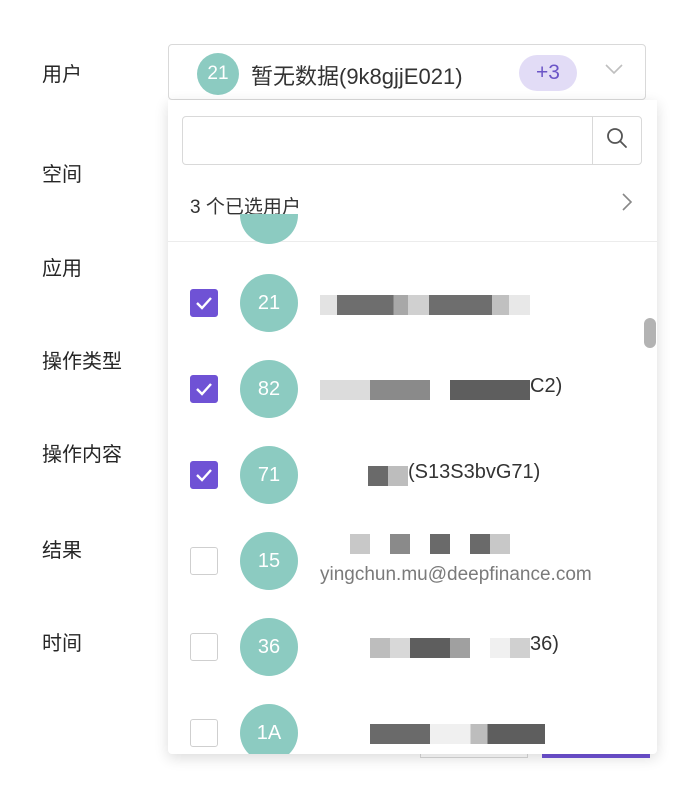 This screenshot has width=682, height=802. What do you see at coordinates (269, 647) in the screenshot?
I see `user-avatar: 36` at bounding box center [269, 647].